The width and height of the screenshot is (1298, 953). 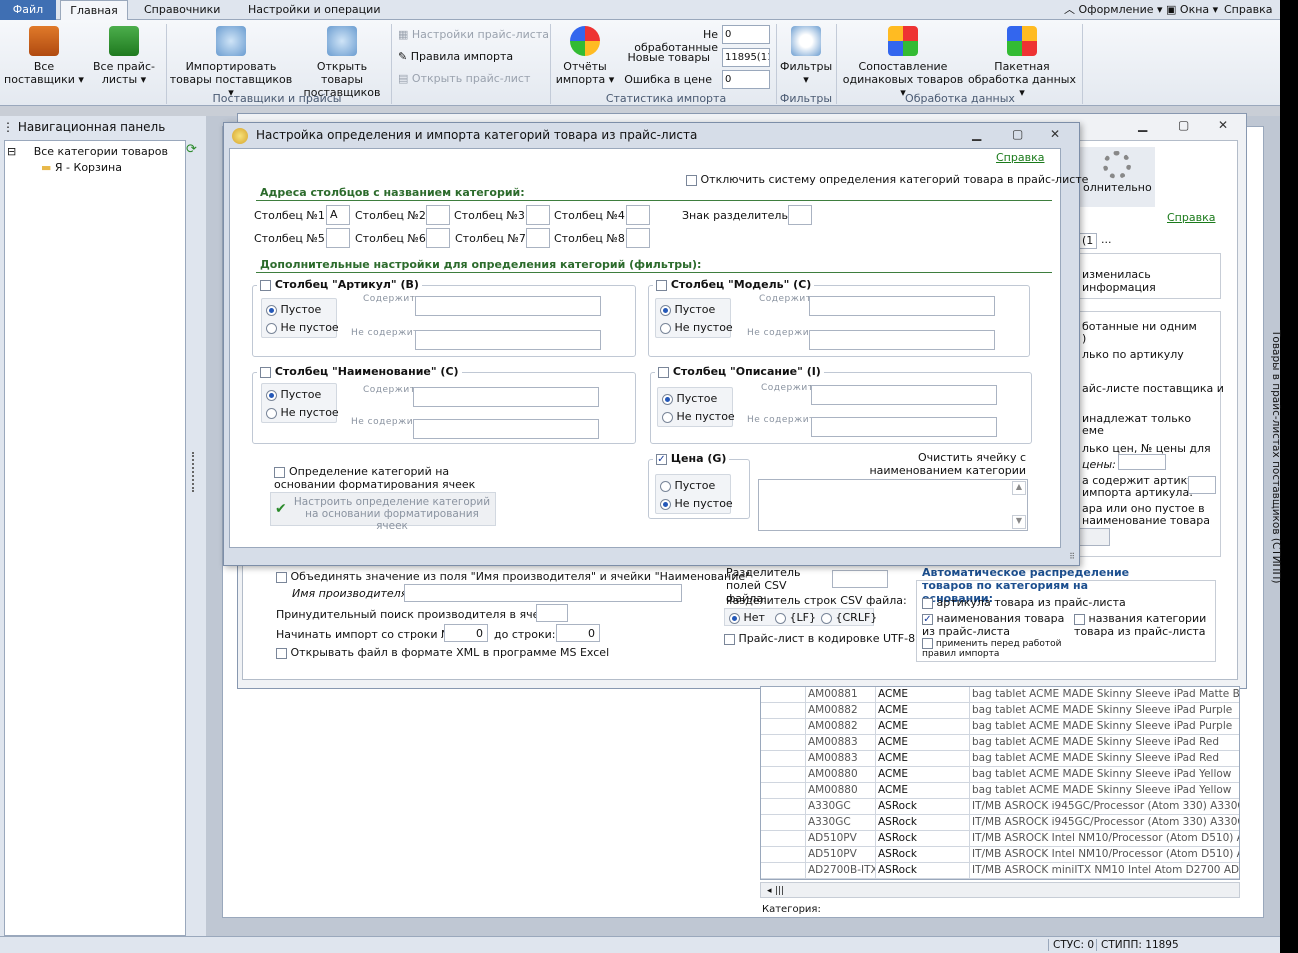 What do you see at coordinates (87, 151) in the screenshot?
I see `tree-node-root: ⊟ Все категории товаров` at bounding box center [87, 151].